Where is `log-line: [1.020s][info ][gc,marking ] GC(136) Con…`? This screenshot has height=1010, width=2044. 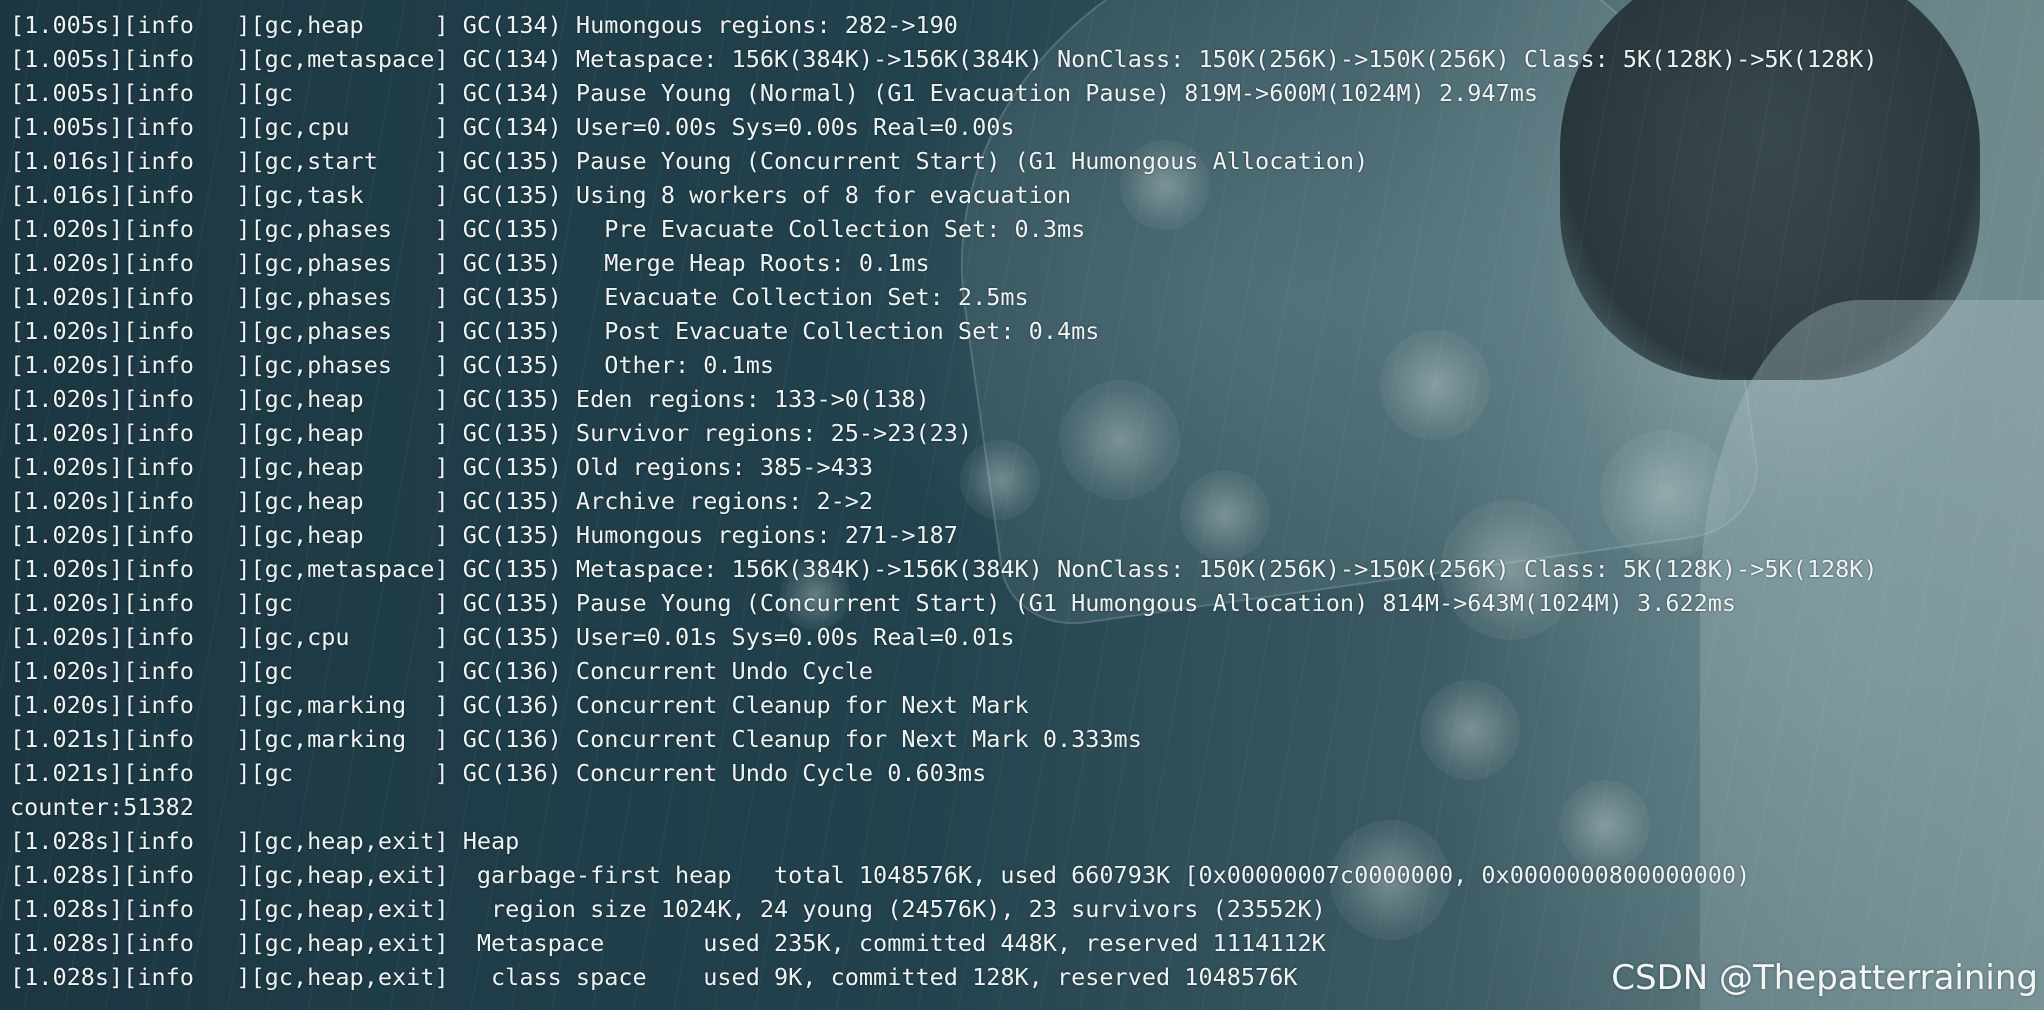
log-line: [1.020s][info ][gc,marking ] GC(136) Con… is located at coordinates (519, 705).